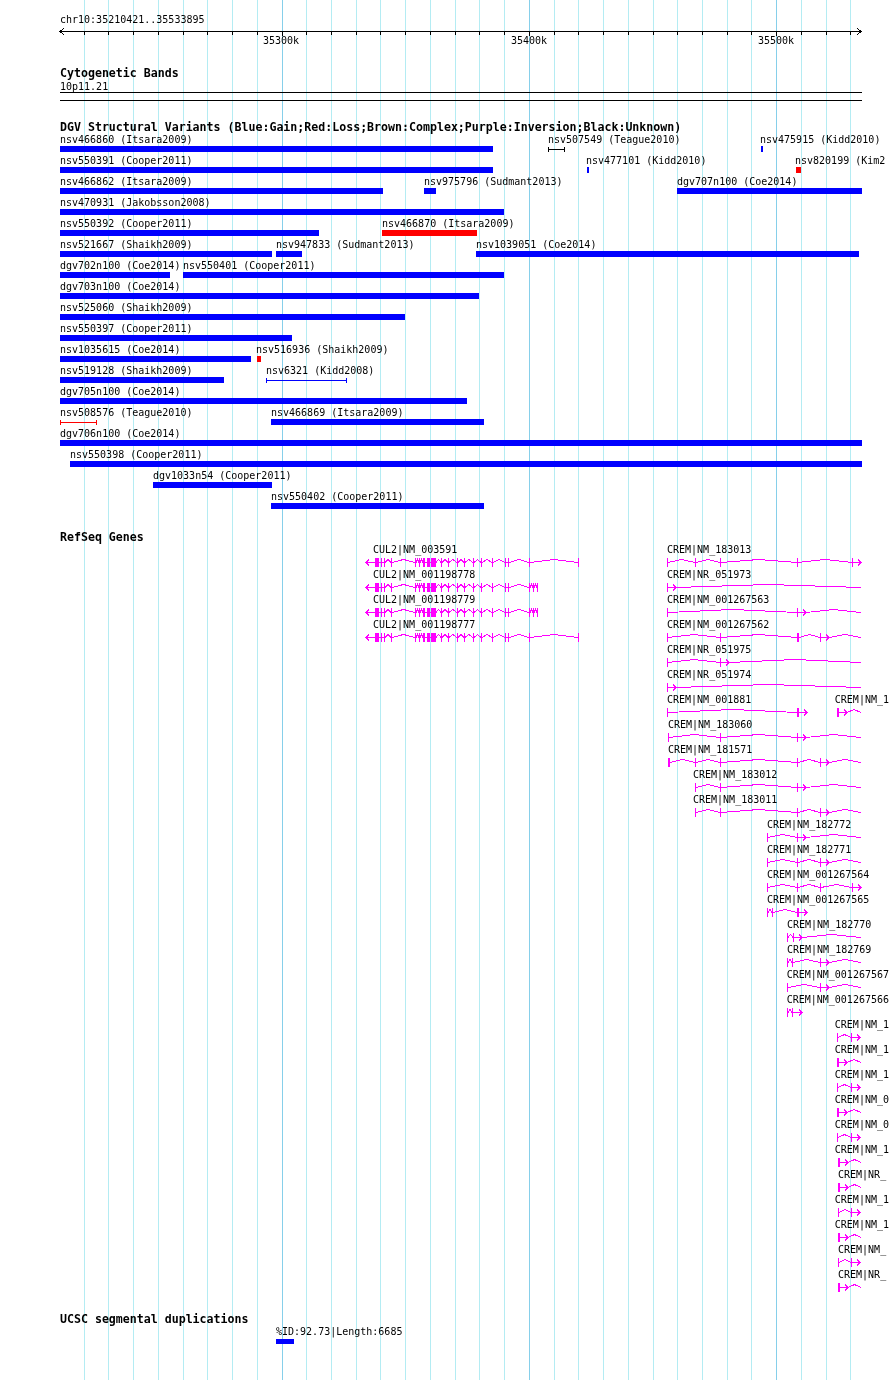  I want to click on variant-label: dgv707n100 (Coe2014), so click(737, 182).